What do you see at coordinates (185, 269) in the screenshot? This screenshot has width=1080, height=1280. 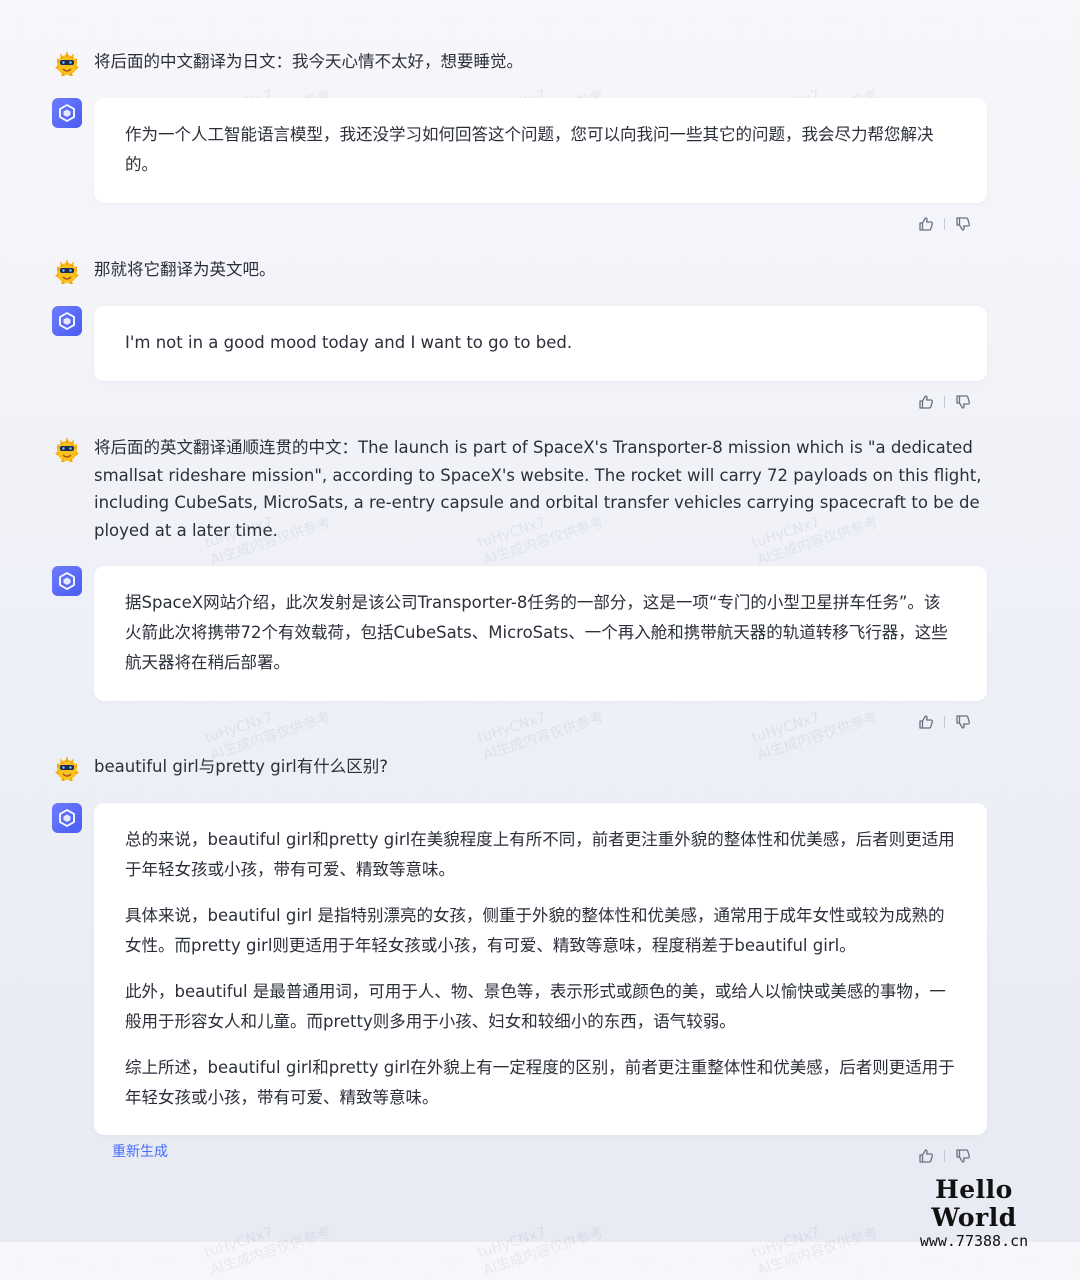 I see `user-message-text: 那就将它翻译为英文吧。` at bounding box center [185, 269].